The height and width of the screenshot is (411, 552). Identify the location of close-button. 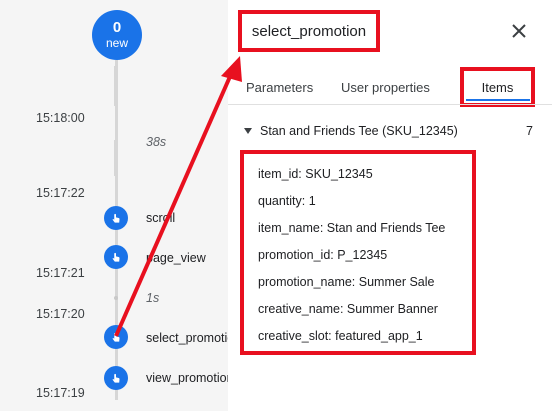
(519, 31).